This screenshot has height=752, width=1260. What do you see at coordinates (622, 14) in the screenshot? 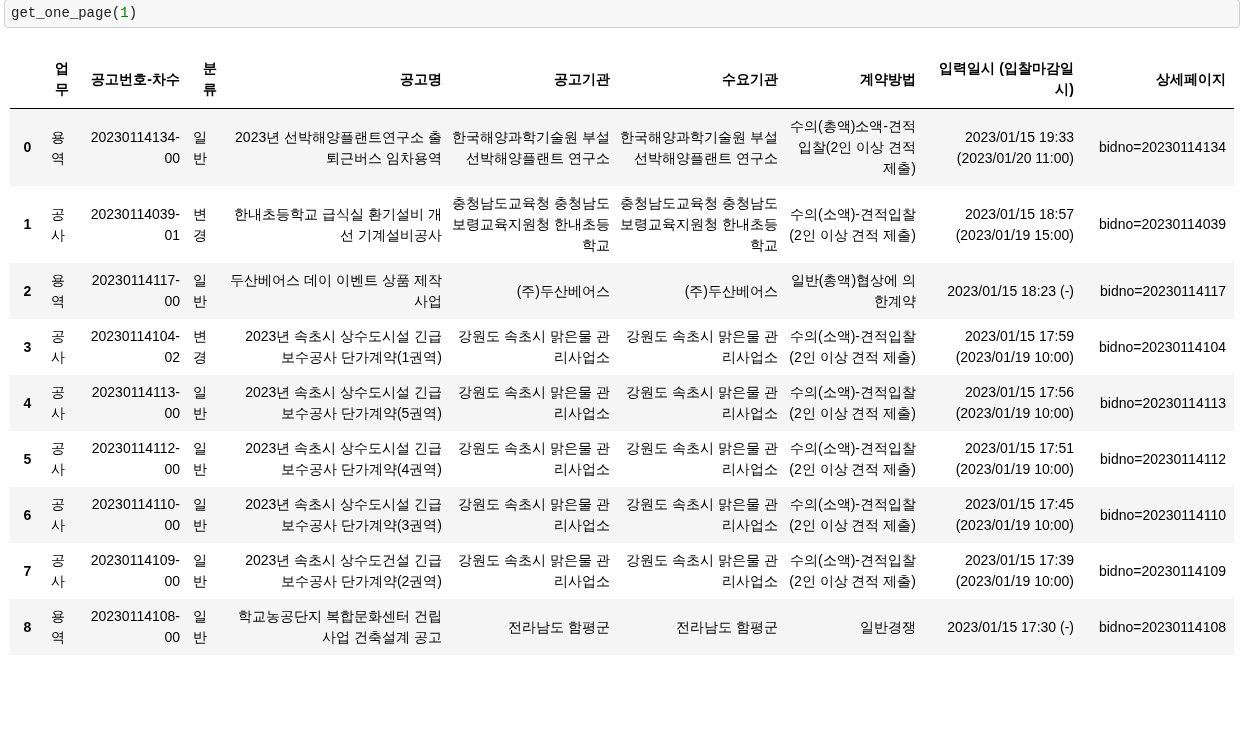
I see `code-cell: get_one_page(1)` at bounding box center [622, 14].